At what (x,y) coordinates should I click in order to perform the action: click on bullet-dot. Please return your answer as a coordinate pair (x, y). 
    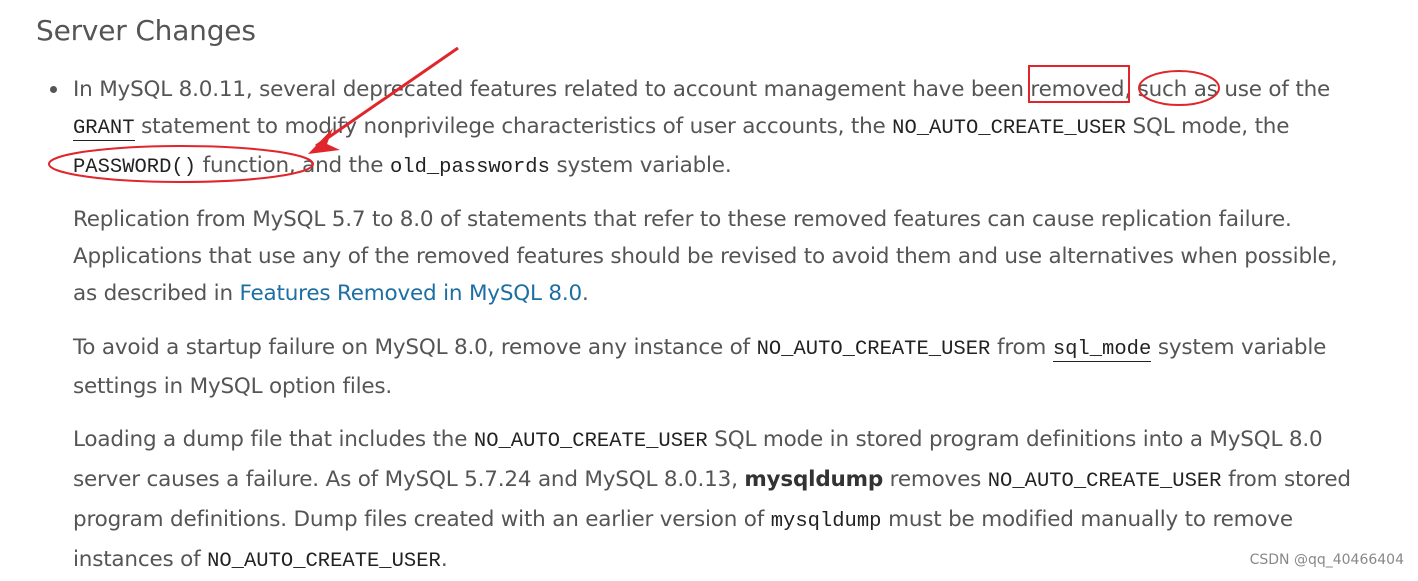
    Looking at the image, I should click on (53, 89).